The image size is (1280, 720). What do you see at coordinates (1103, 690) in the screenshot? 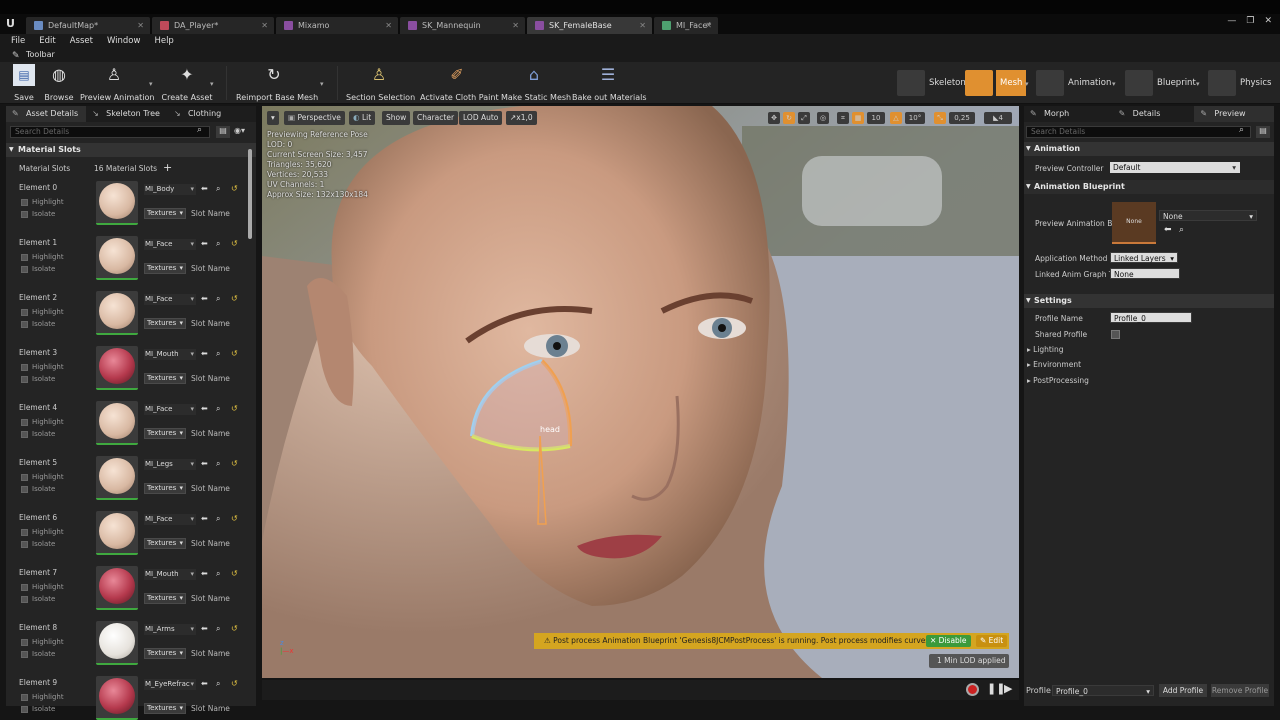
I see `profile-select: Profile_0 ▾` at bounding box center [1103, 690].